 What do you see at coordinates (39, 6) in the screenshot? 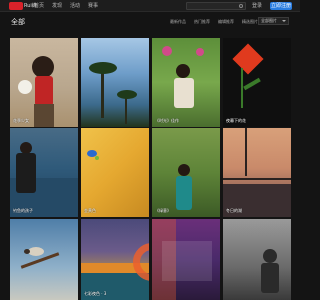
I see `nav-item-home: 首页` at bounding box center [39, 6].